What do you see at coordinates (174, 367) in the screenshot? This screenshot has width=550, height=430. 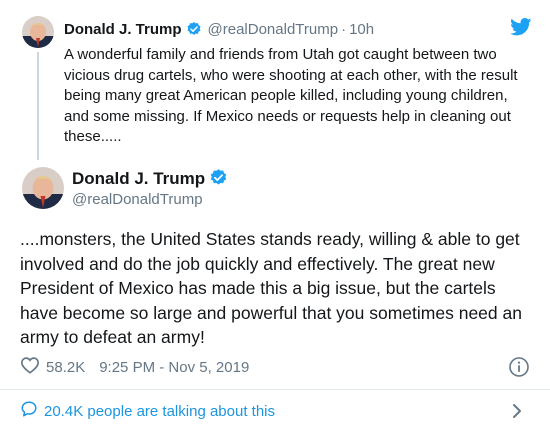 I see `tweet-timestamp: 9:25 PM - Nov 5, 2019` at bounding box center [174, 367].